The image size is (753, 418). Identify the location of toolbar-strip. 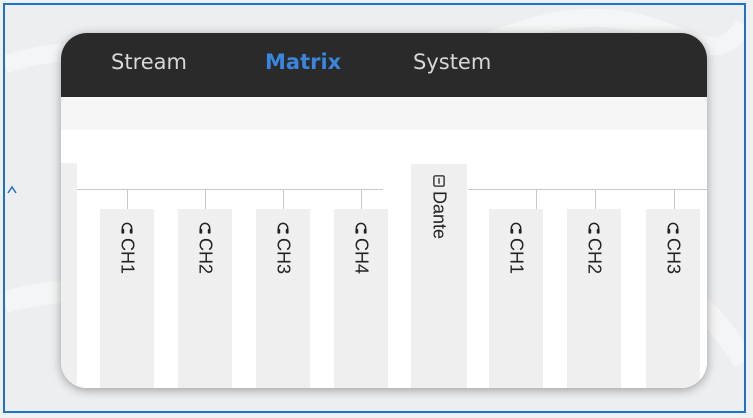
(384, 113).